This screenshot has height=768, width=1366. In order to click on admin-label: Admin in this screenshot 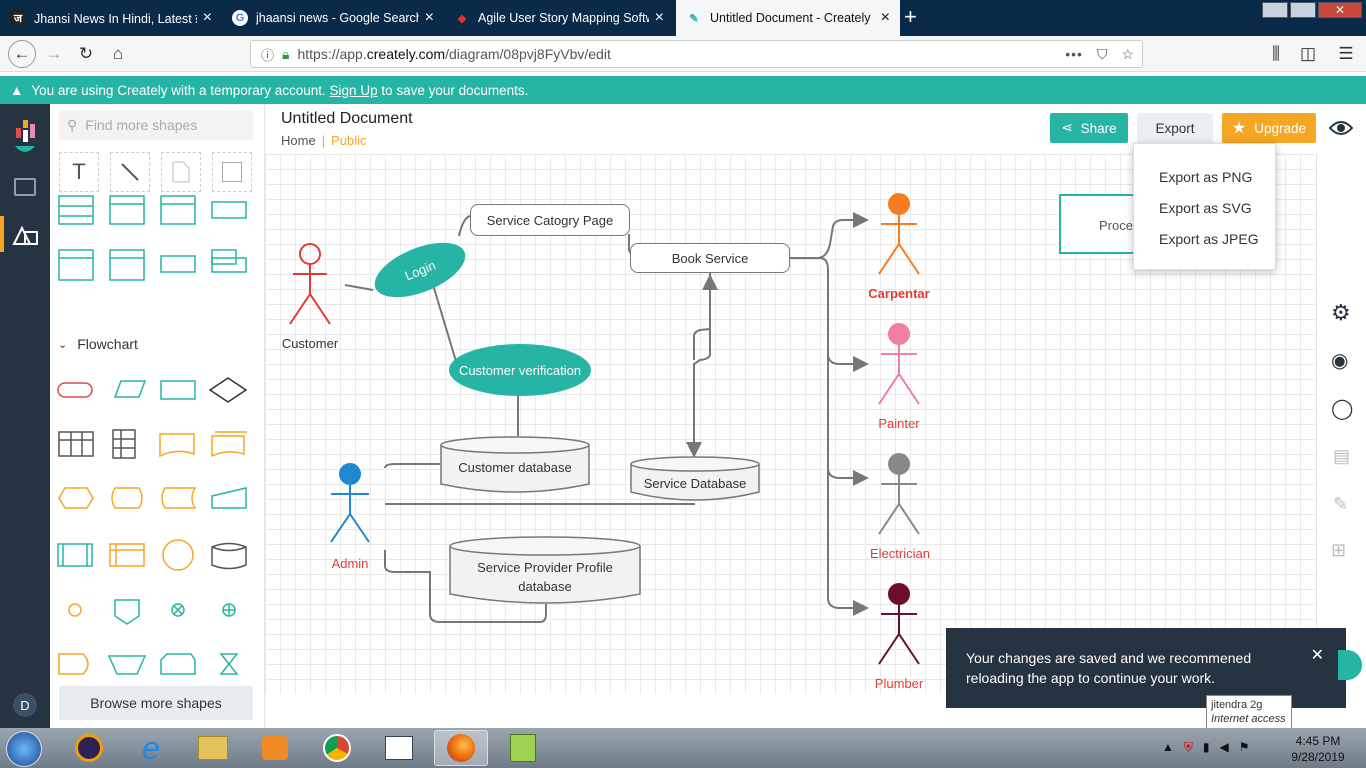, I will do `click(350, 563)`.